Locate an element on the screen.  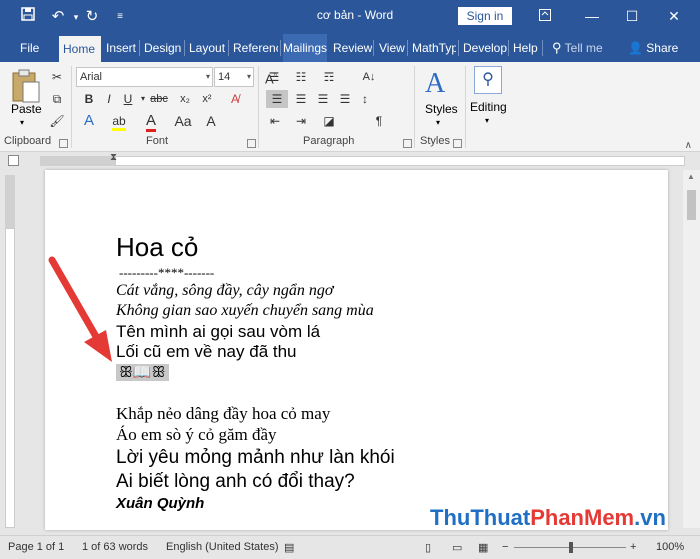
zoom-level: 100% is located at coordinates (670, 547).